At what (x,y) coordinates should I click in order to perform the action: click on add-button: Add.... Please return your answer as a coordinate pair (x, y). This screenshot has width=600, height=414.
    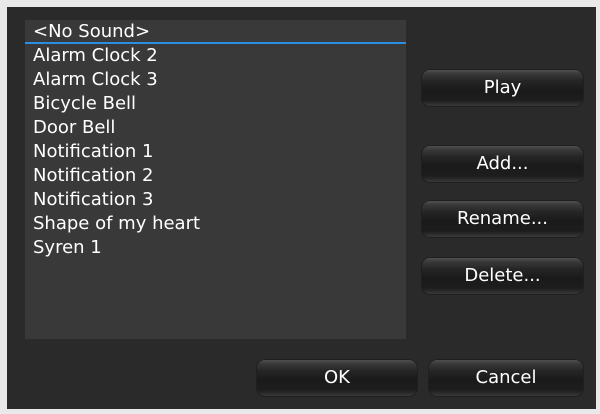
    Looking at the image, I should click on (502, 164).